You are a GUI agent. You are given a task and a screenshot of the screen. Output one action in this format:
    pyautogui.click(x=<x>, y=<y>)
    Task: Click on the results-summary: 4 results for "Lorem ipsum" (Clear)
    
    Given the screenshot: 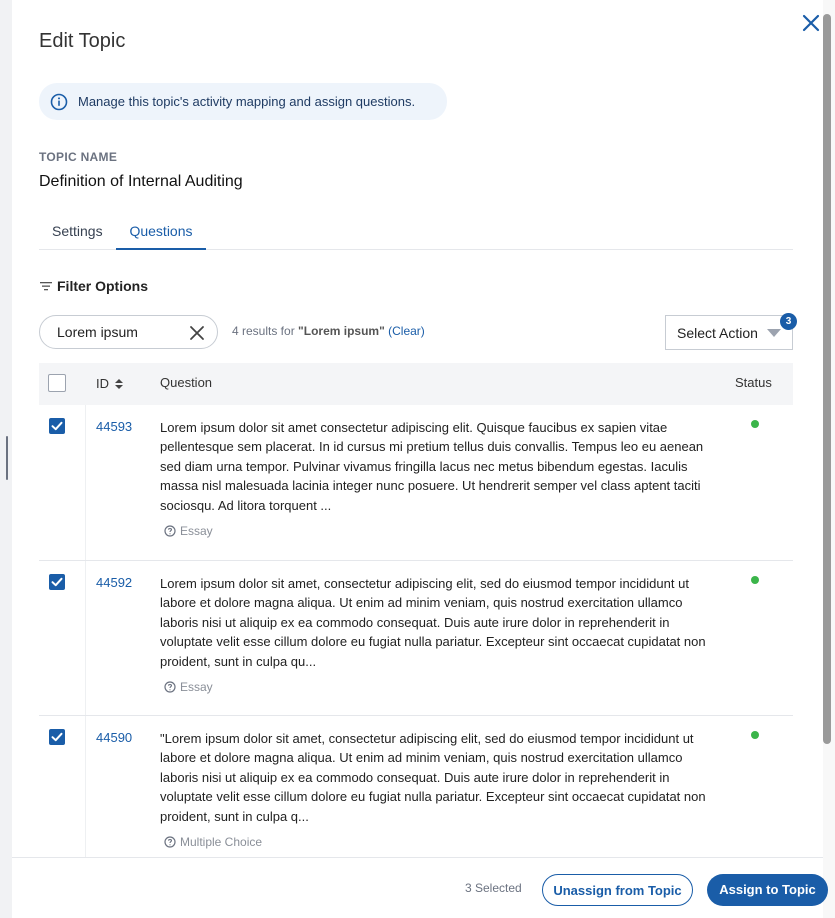 What is the action you would take?
    pyautogui.click(x=328, y=331)
    